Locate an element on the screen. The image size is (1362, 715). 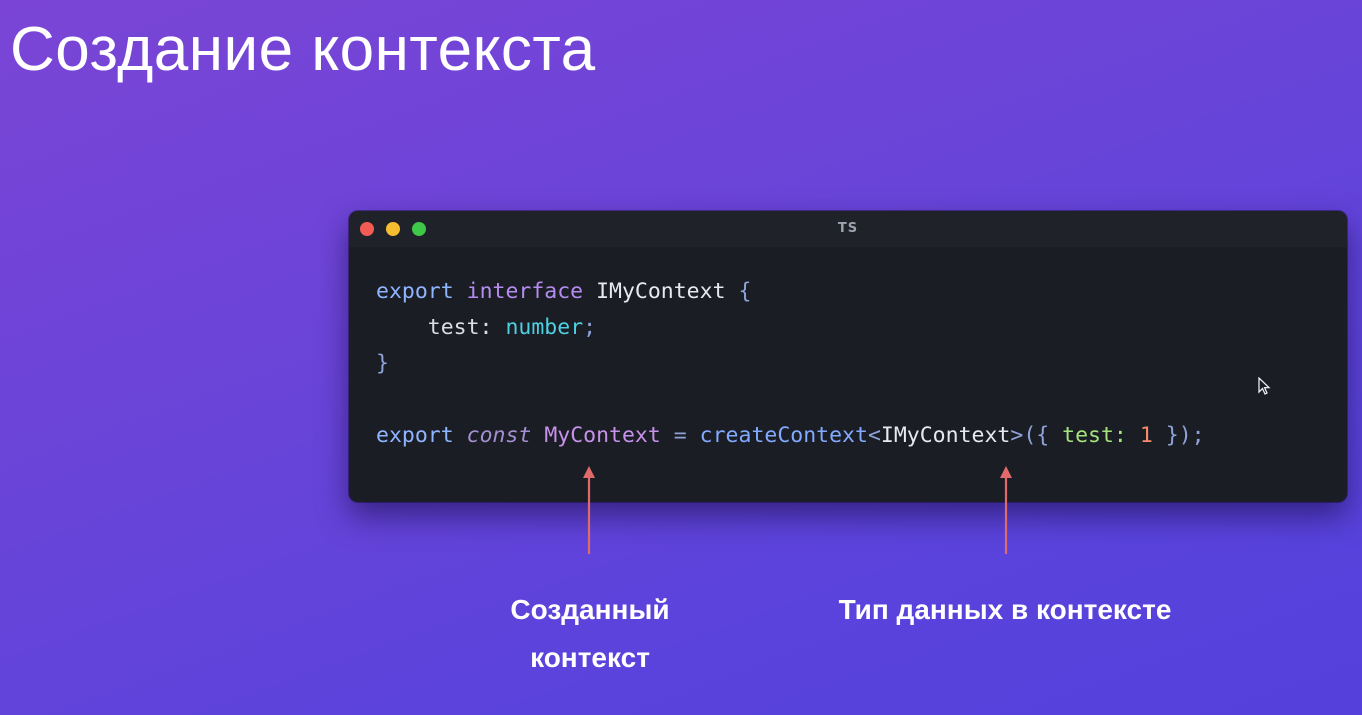
semicolon: ; is located at coordinates (590, 327).